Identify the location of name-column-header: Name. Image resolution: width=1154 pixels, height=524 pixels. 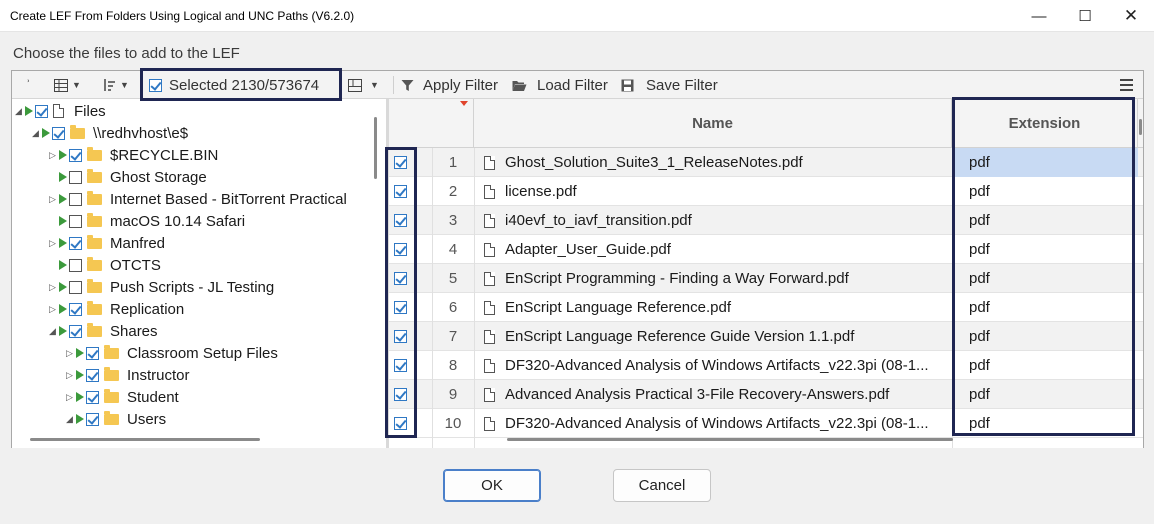
(713, 123).